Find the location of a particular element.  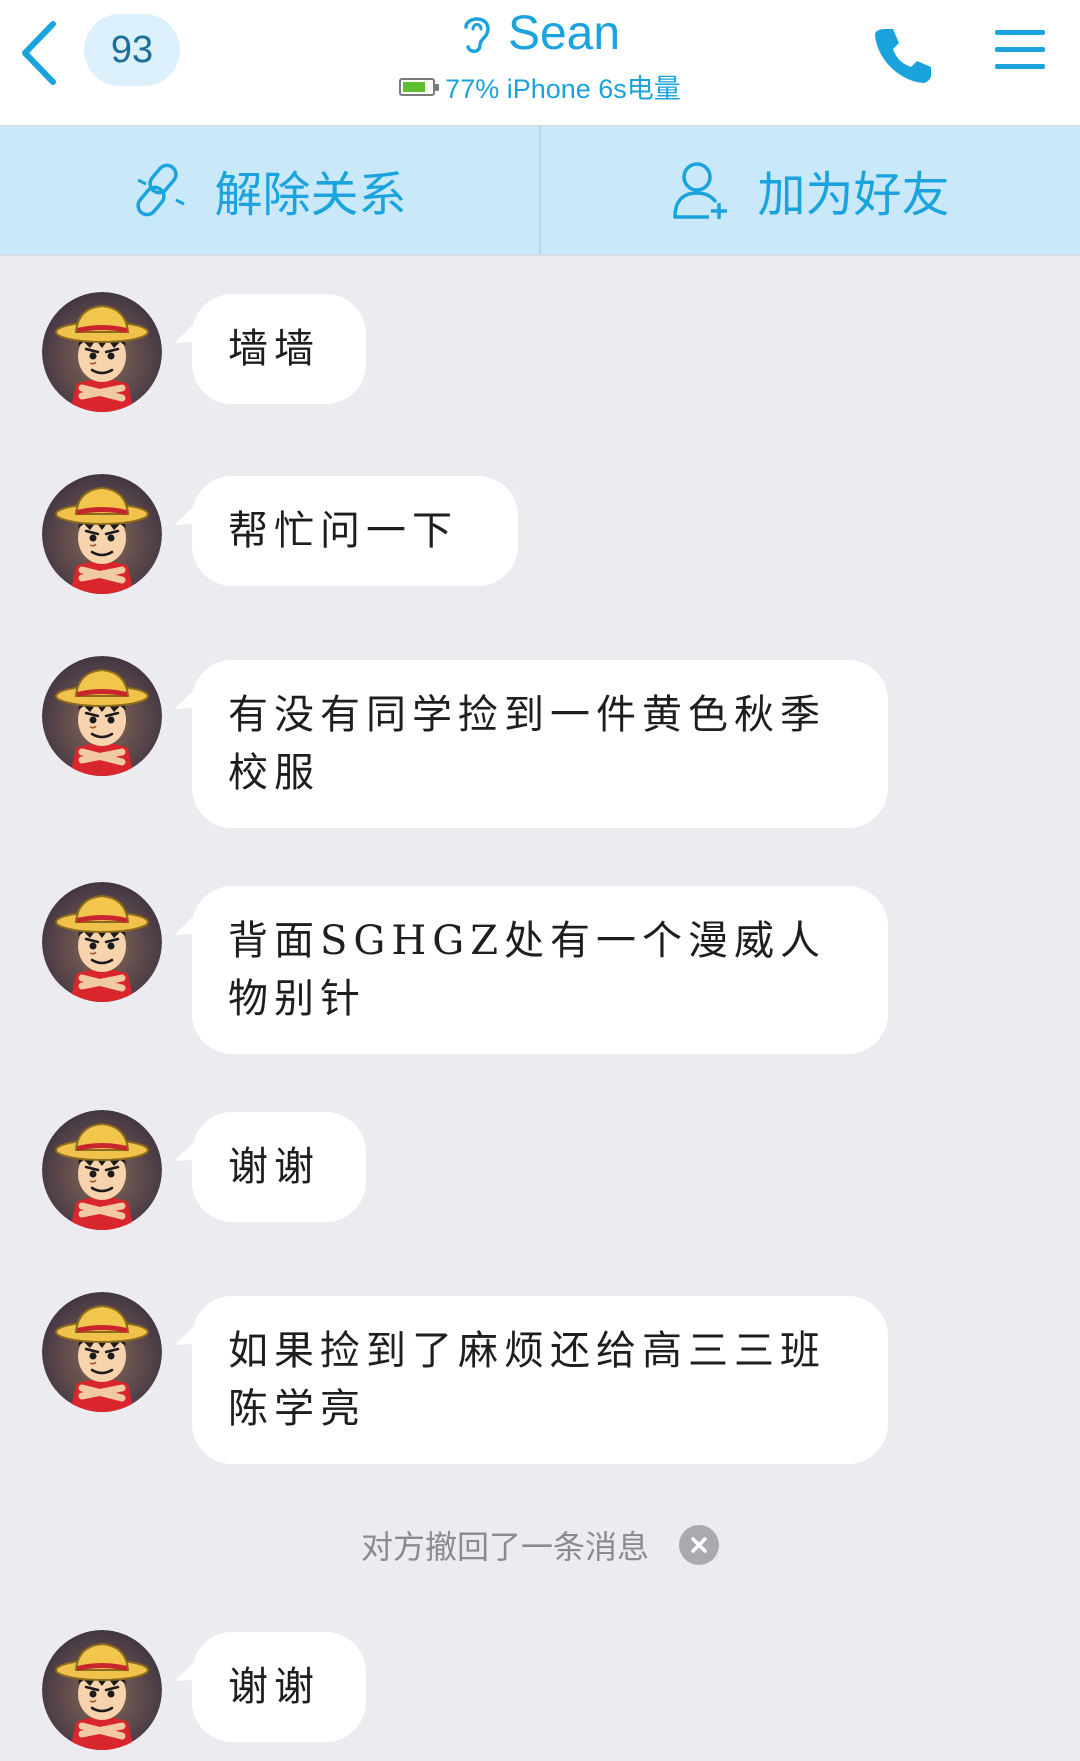

add-friend-label: 加为好友 is located at coordinates (853, 195).